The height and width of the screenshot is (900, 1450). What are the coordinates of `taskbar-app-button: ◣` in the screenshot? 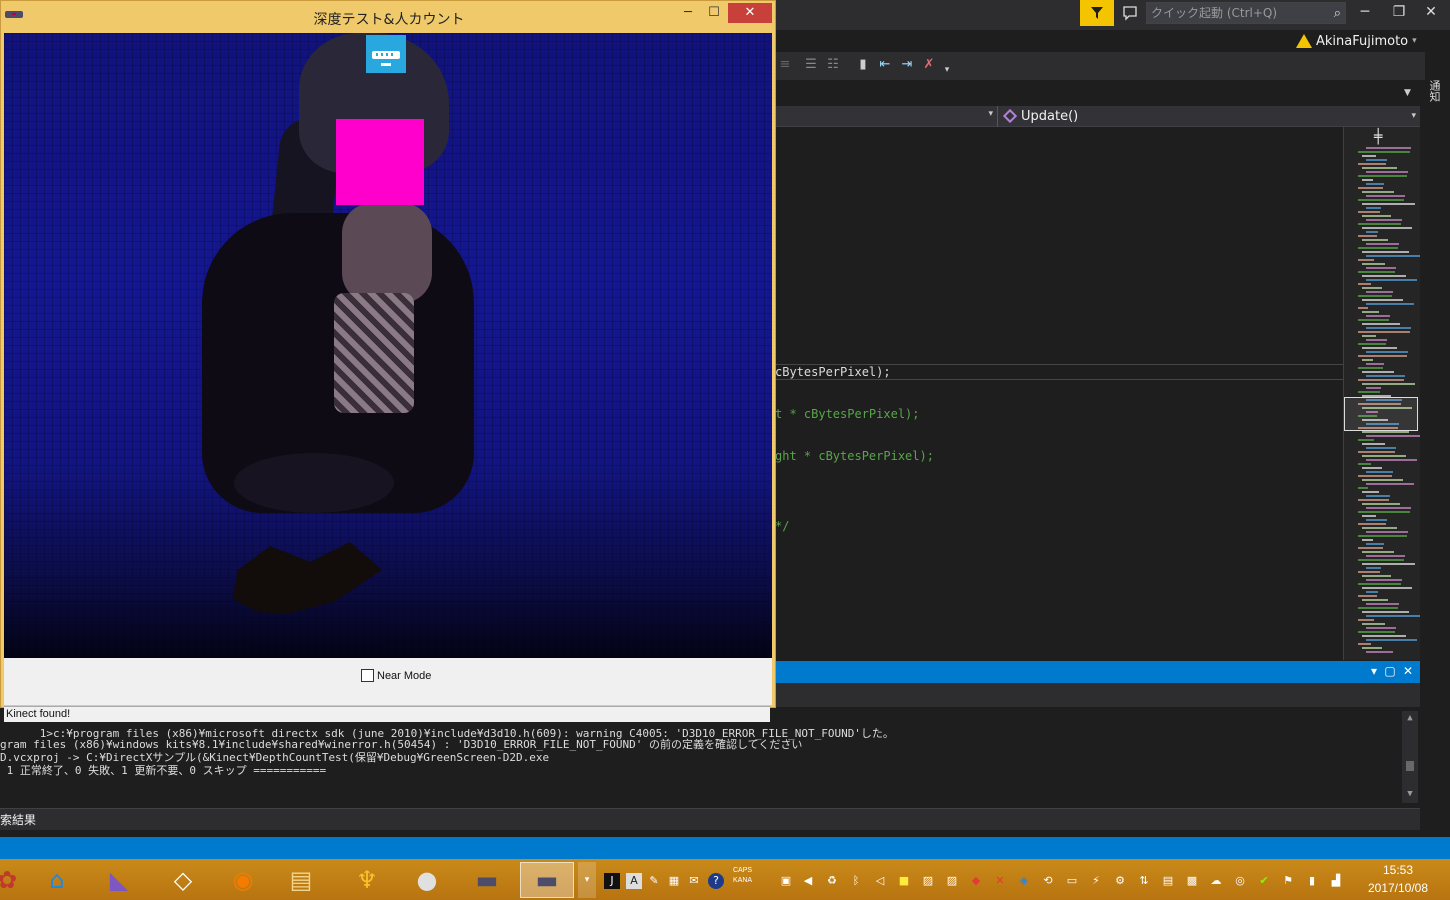 It's located at (119, 880).